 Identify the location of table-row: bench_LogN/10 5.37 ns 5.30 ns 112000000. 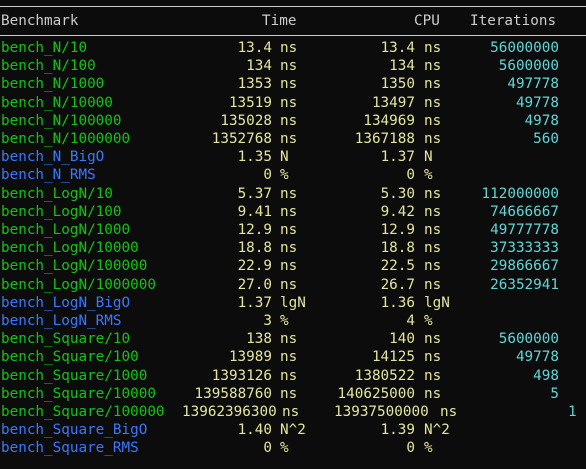
(293, 194).